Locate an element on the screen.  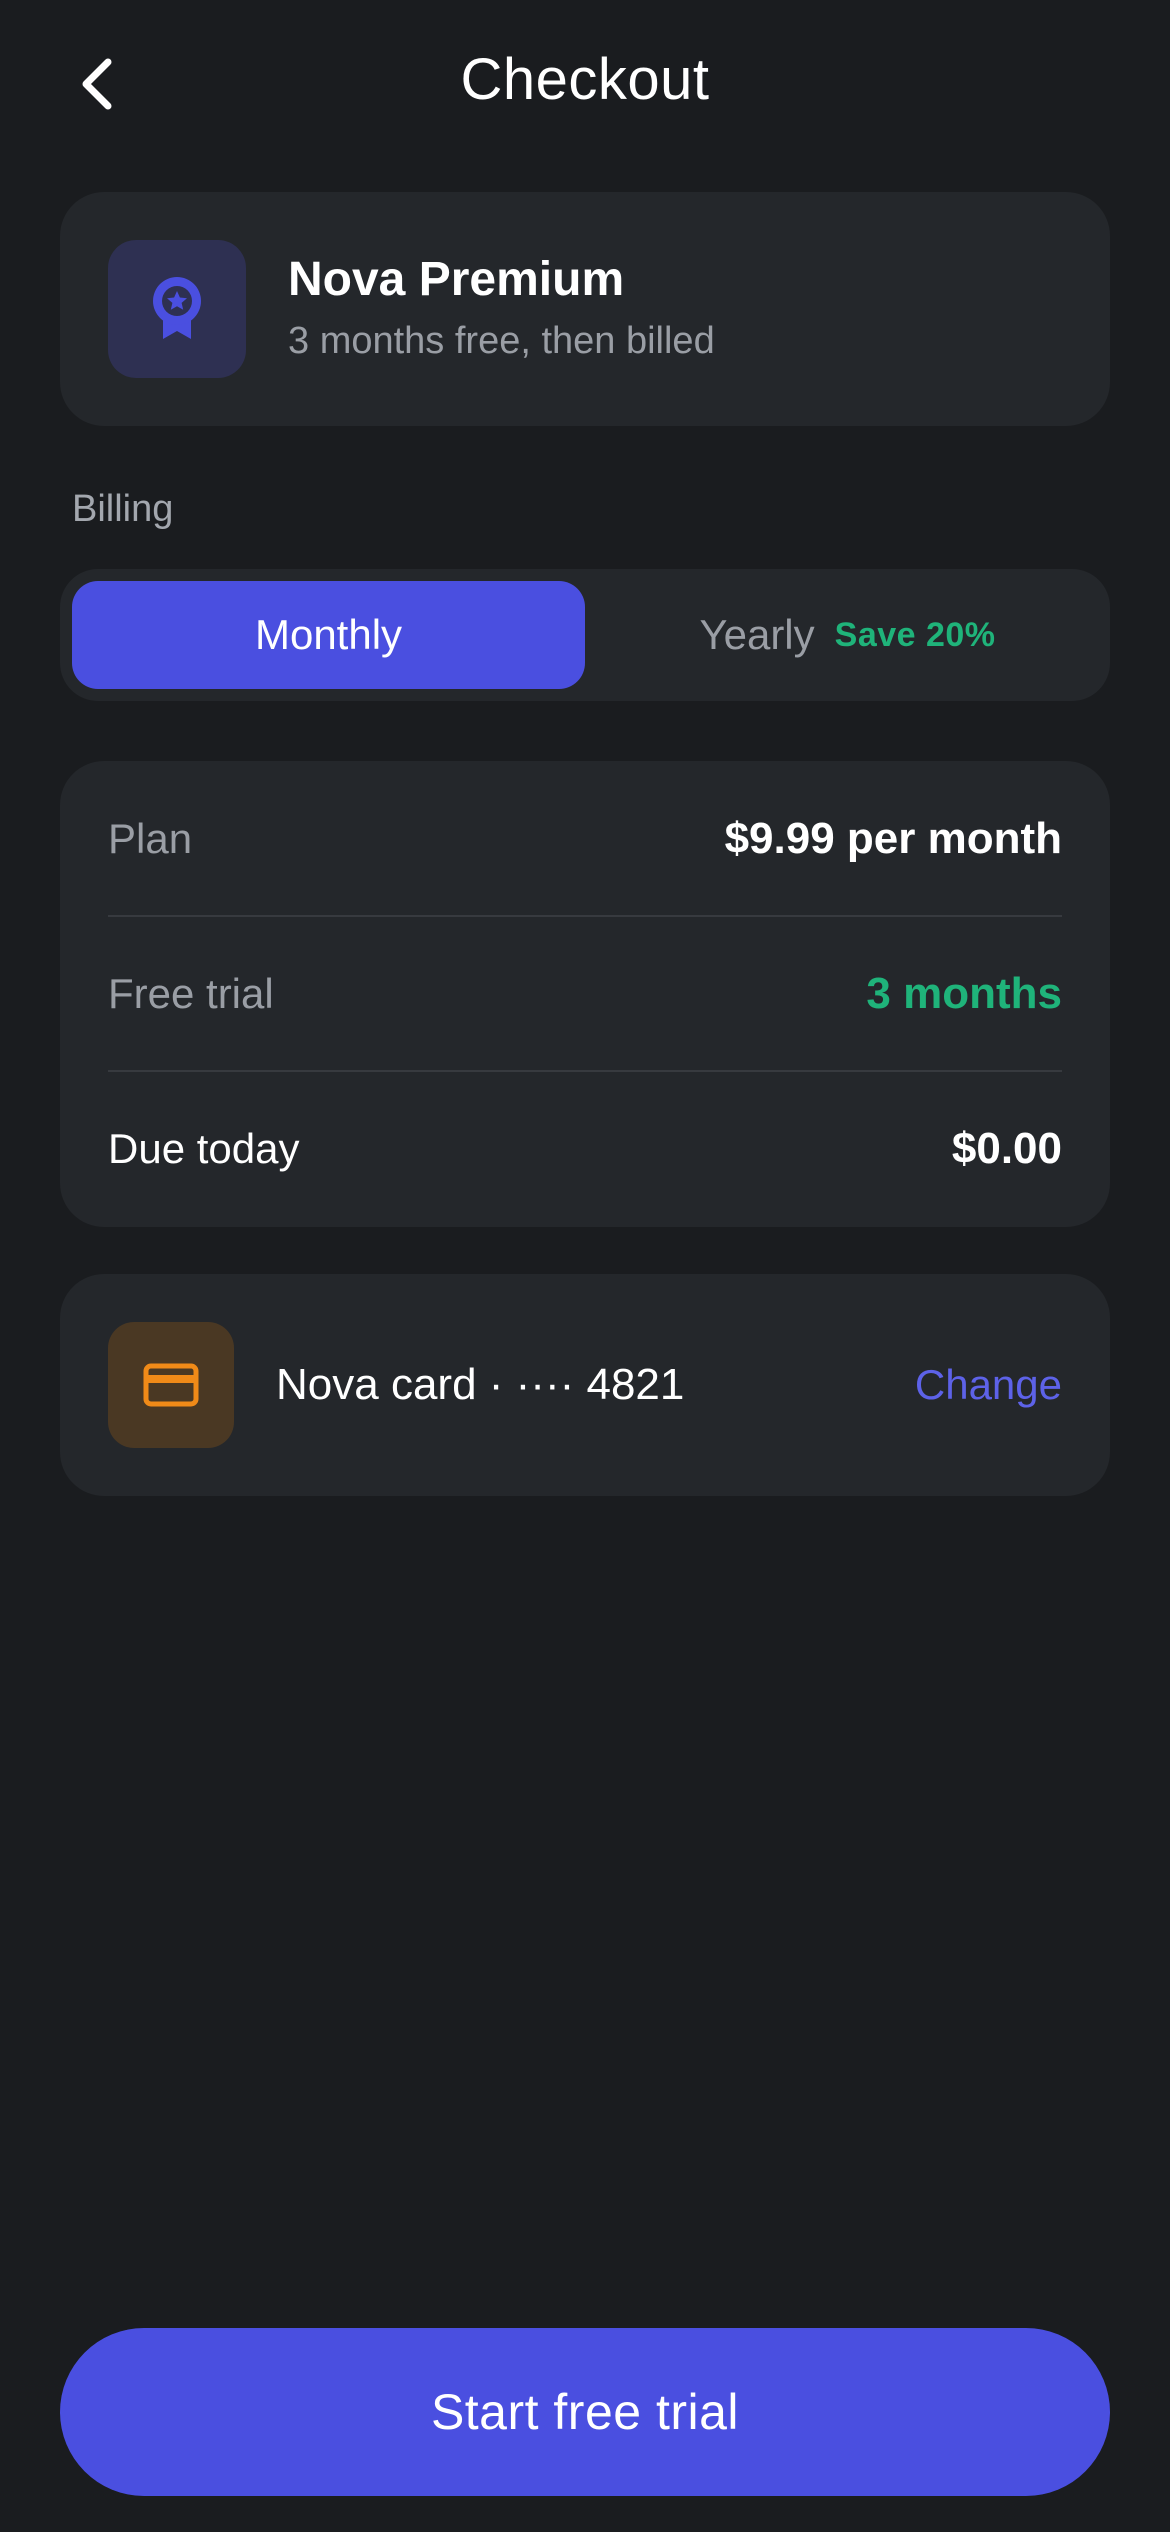
award-badge-icon is located at coordinates (177, 308).